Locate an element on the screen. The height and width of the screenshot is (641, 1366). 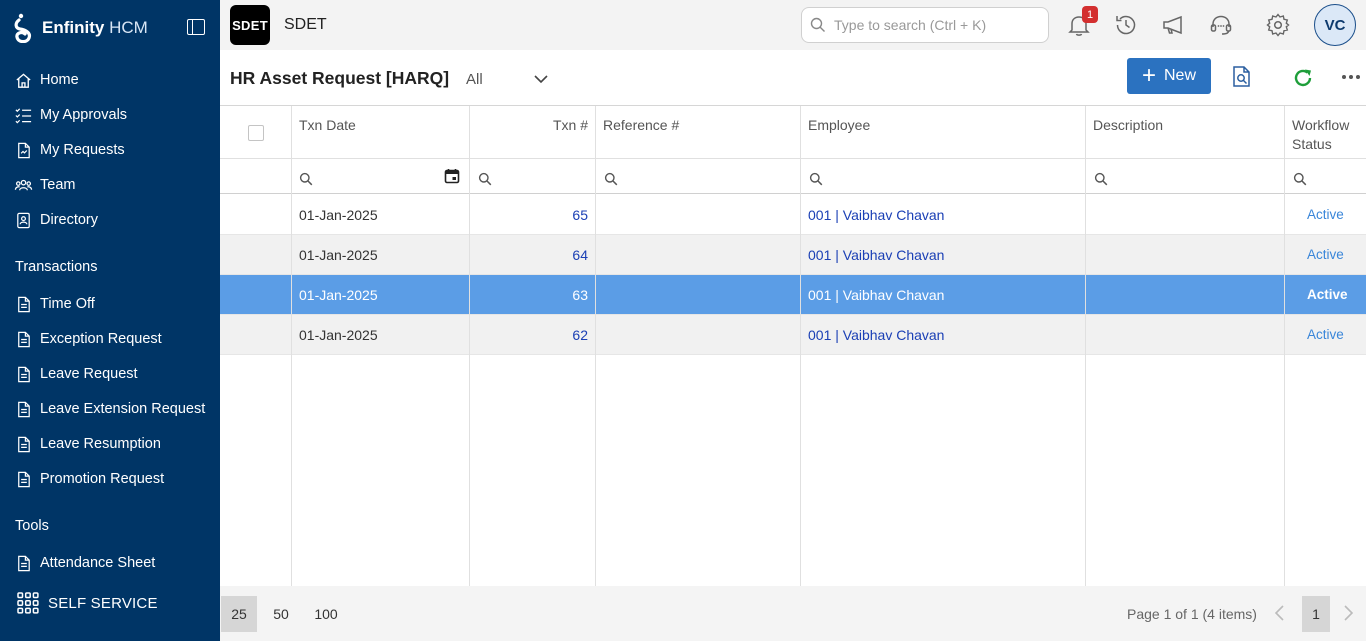
txn-number-cell: 64 is located at coordinates (580, 255).